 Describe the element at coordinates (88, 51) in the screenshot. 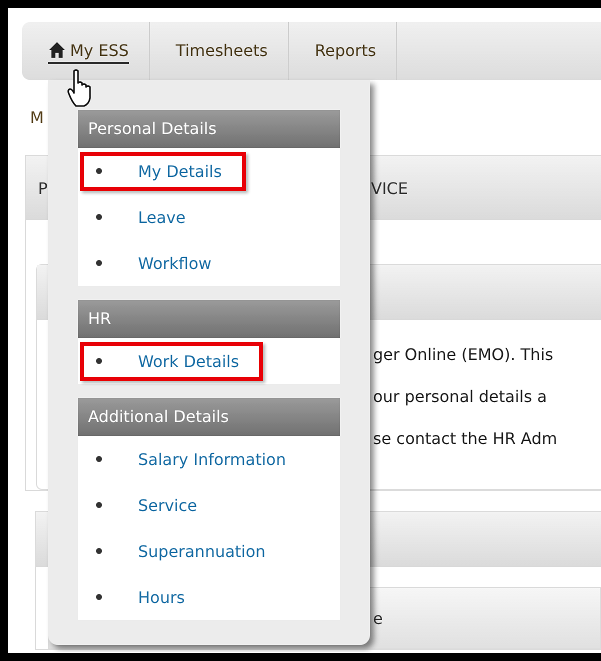

I see `nav-tab: My ESS` at that location.